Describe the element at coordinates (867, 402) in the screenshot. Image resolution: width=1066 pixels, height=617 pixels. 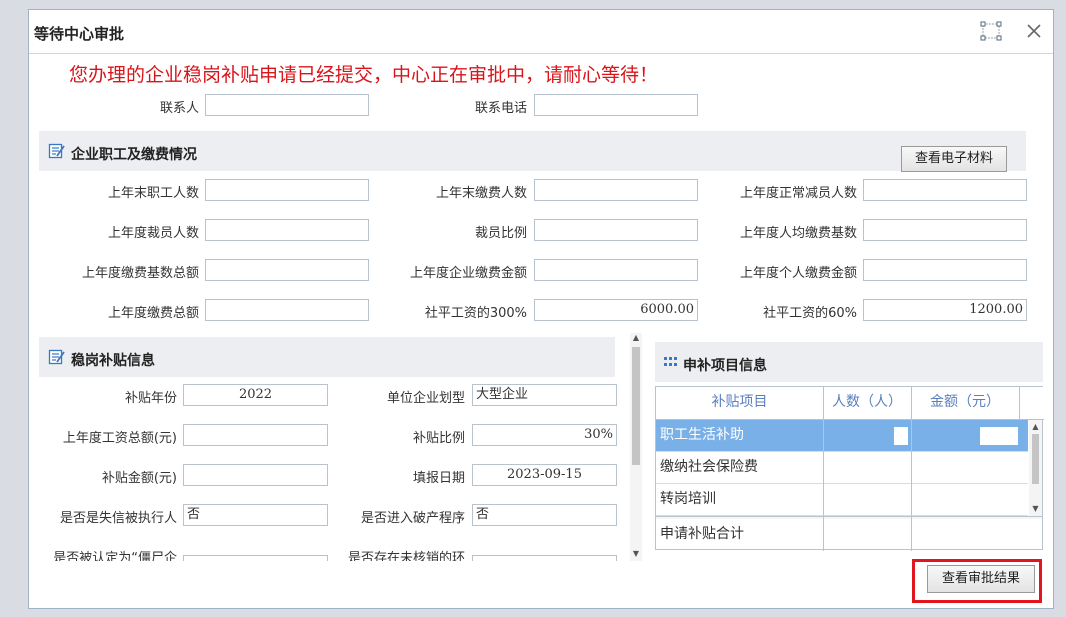
I see `column-header: 人数（人）` at that location.